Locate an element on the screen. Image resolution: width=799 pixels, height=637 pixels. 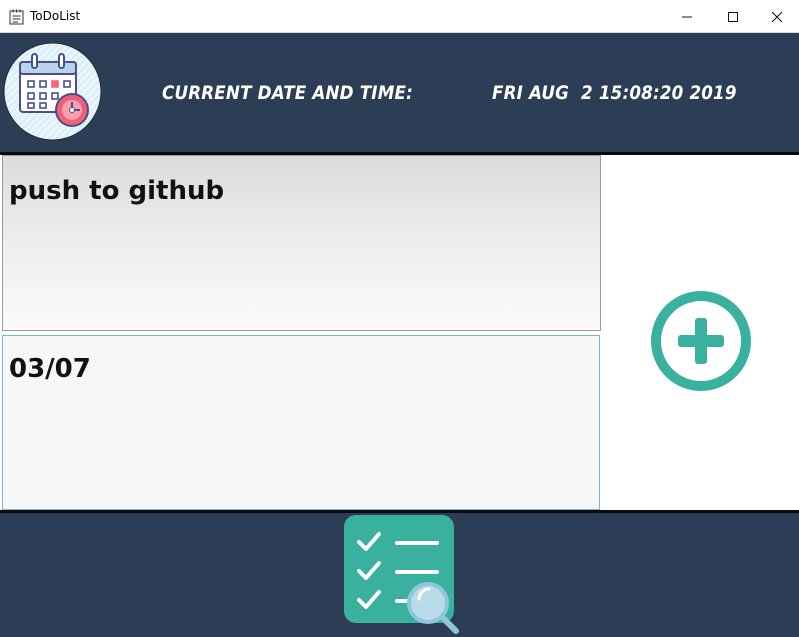
checklist-search-icon is located at coordinates (402, 574).